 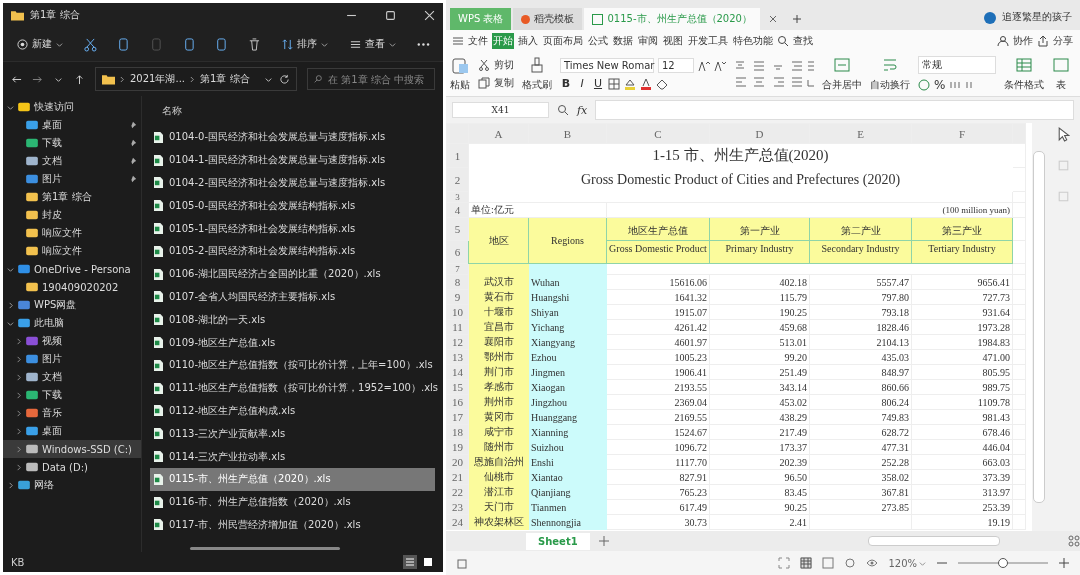 What do you see at coordinates (759, 133) in the screenshot?
I see `column-header: D` at bounding box center [759, 133].